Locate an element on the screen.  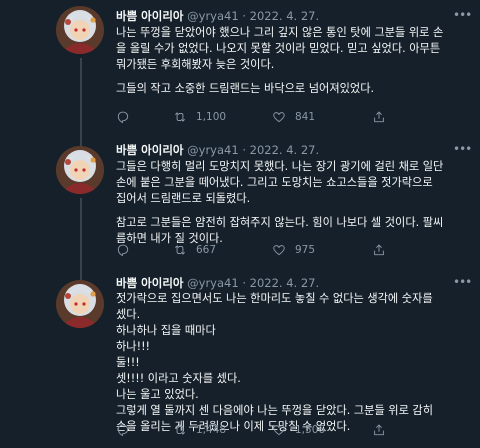
retweet-button: 1,448 is located at coordinates (199, 430).